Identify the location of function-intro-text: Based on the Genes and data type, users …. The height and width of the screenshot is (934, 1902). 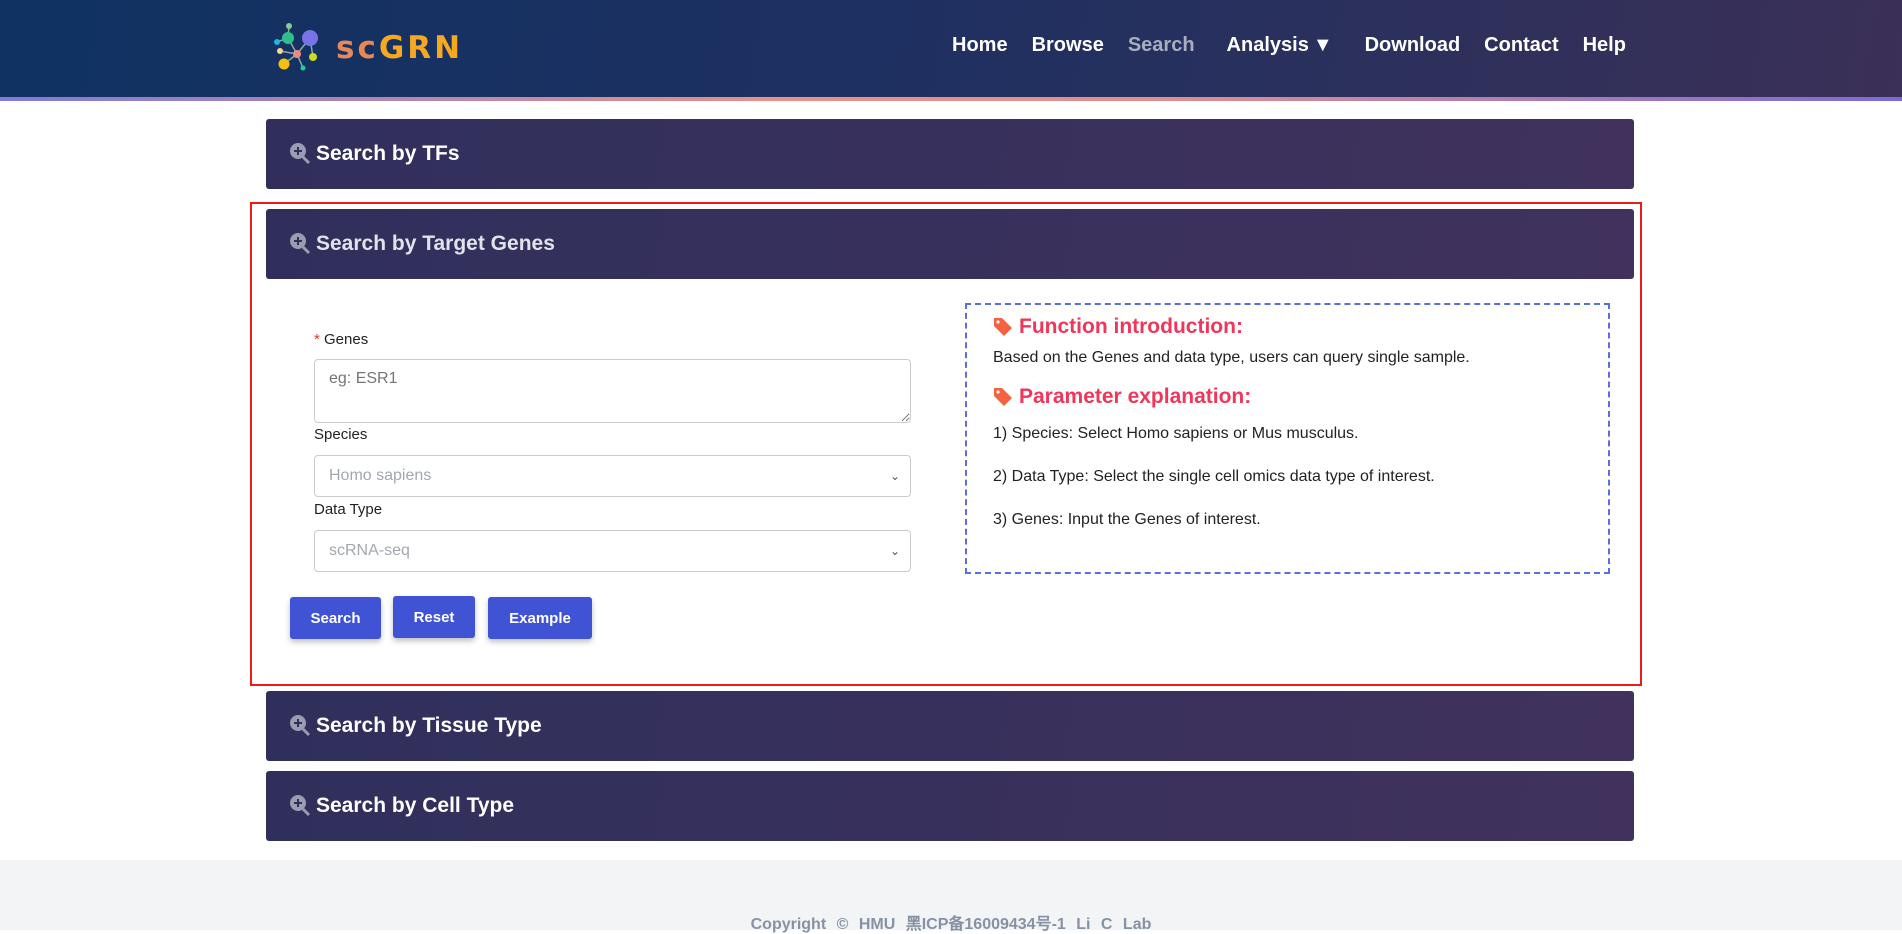
(1231, 357).